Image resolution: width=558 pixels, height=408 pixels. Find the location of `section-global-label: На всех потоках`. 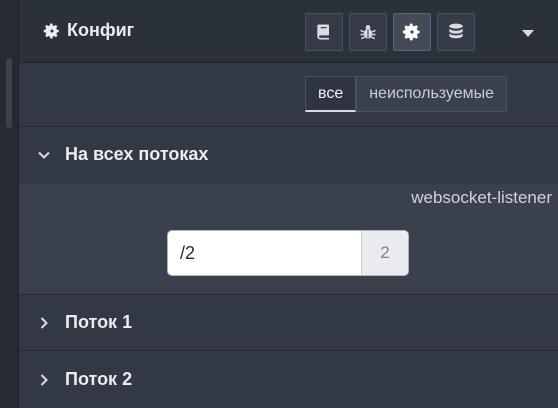

section-global-label: На всех потоках is located at coordinates (137, 154).